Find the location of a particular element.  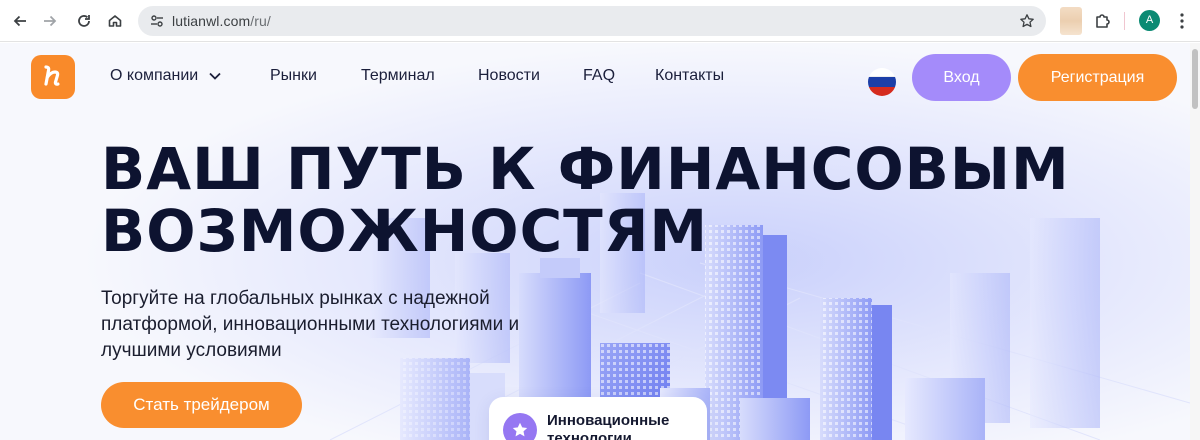

nav-item-markets: Рынки is located at coordinates (293, 76).